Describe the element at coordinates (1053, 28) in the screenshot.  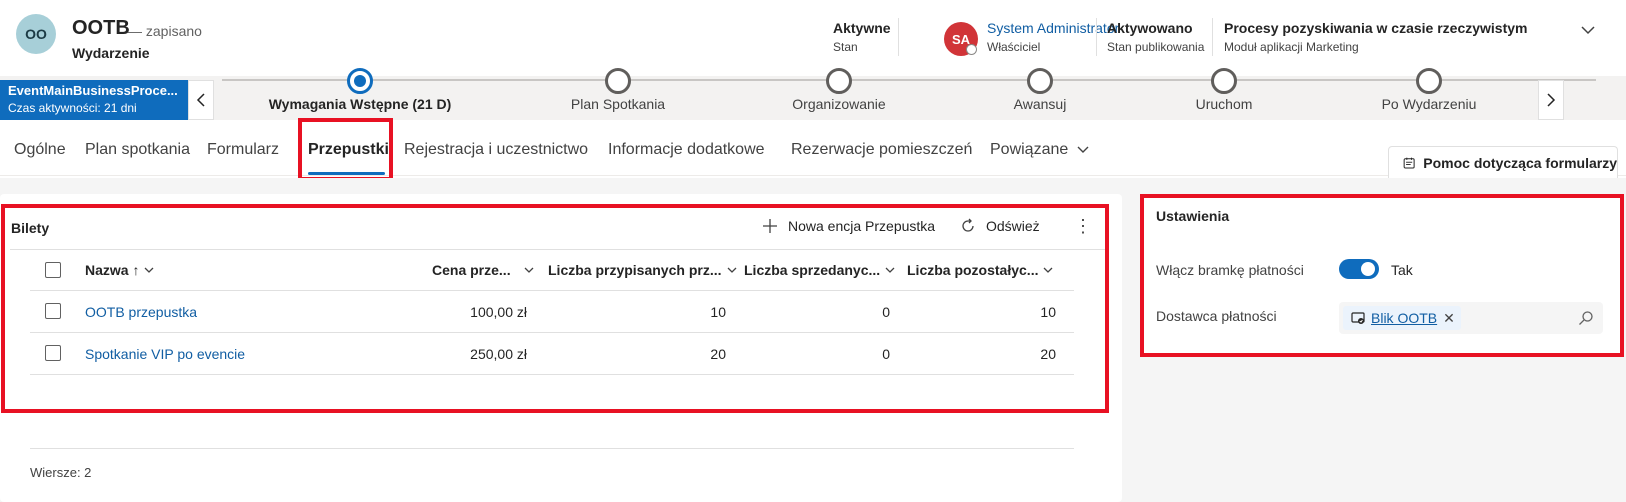
I see `owner-link: System Administrator` at that location.